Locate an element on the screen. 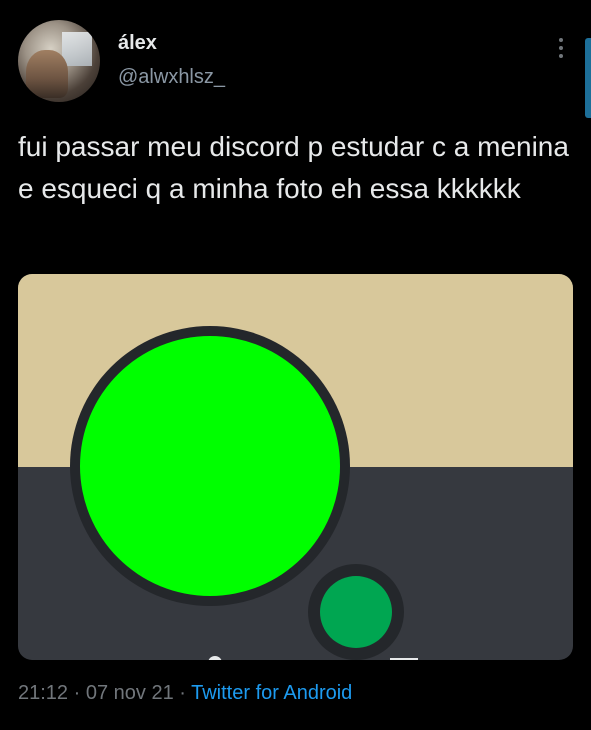 The image size is (591, 730). tweet-source-link: Twitter for Android is located at coordinates (271, 693).